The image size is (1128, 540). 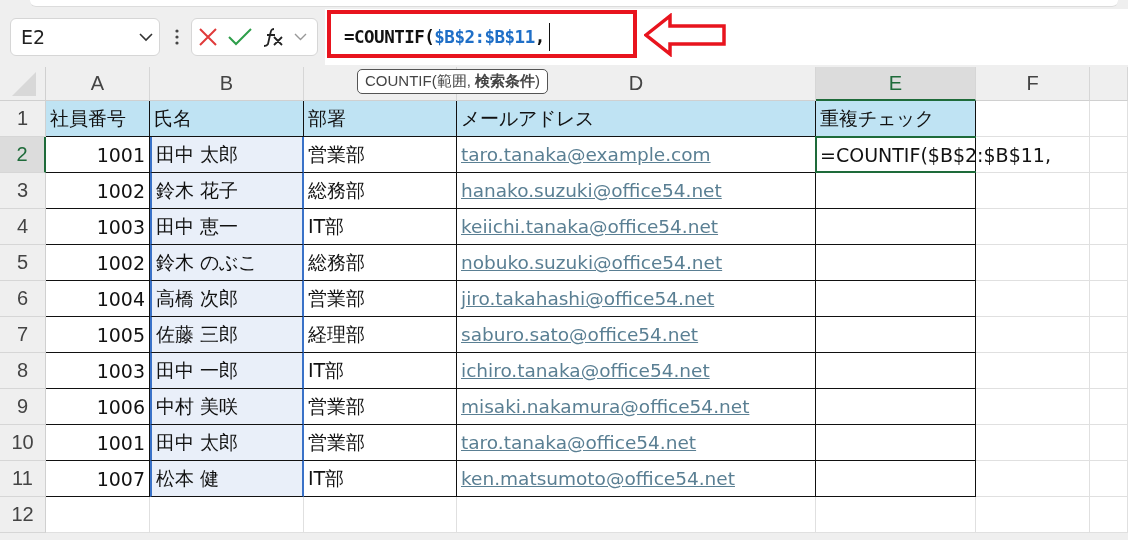 What do you see at coordinates (23, 155) in the screenshot?
I see `row-header: 2` at bounding box center [23, 155].